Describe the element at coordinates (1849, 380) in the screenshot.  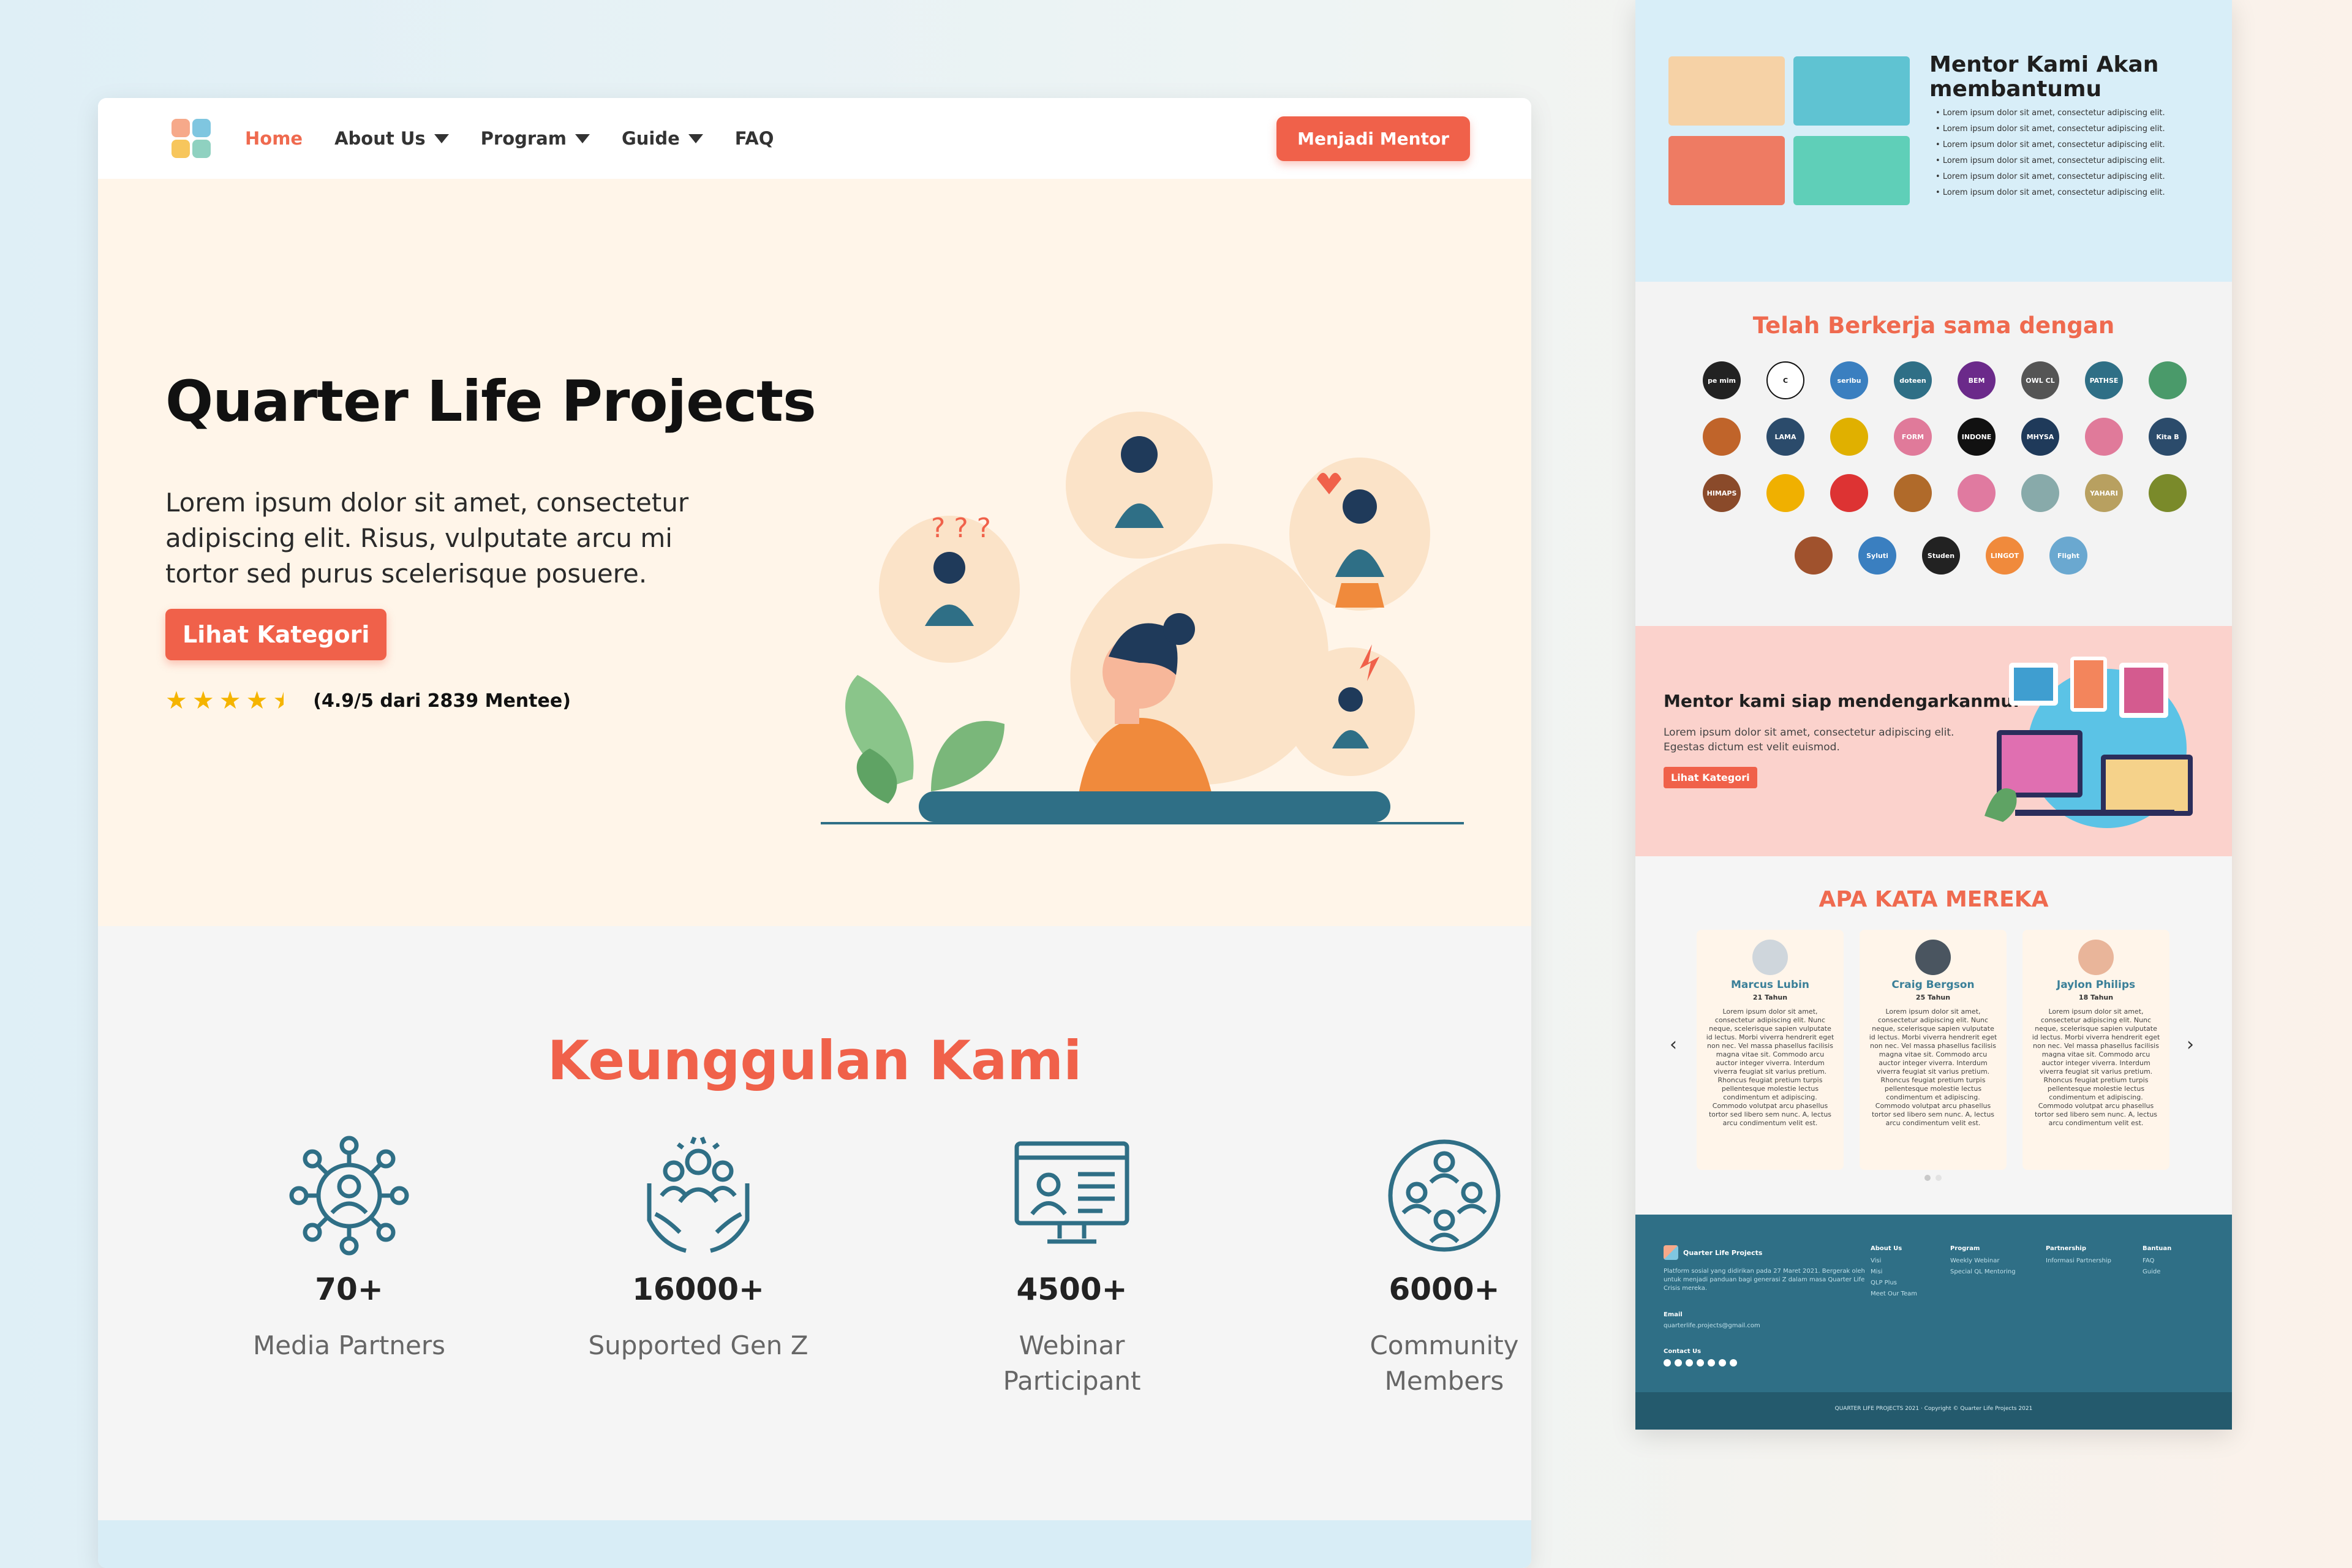
I see `partner-logo: seribu` at that location.